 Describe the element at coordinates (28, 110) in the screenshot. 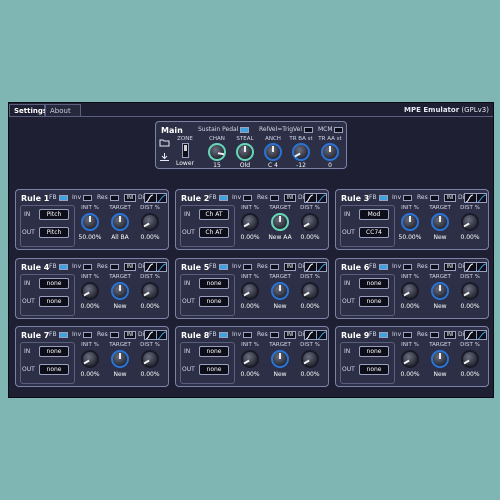

I see `tab-settings: Settings` at that location.